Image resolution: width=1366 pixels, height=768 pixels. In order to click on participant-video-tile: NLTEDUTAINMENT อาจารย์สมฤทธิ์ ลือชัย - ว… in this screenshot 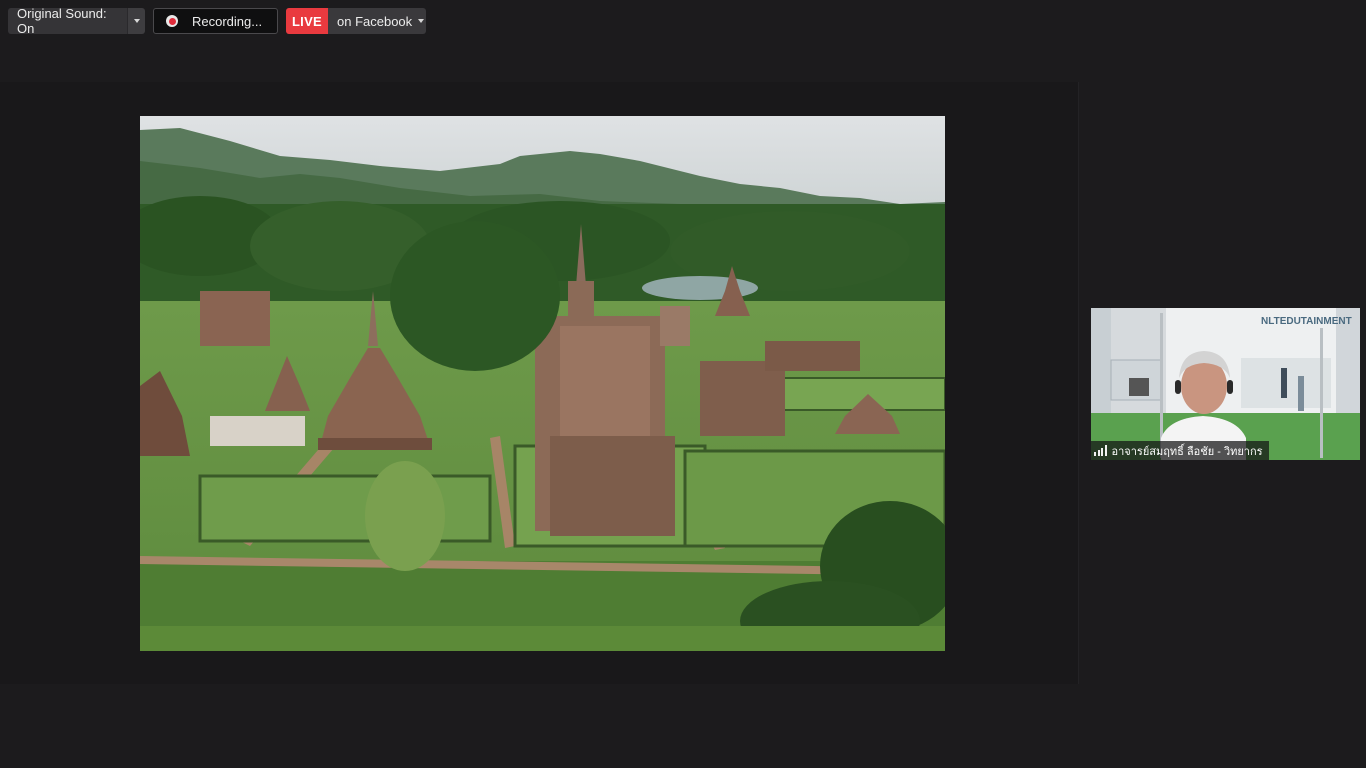, I will do `click(1225, 384)`.